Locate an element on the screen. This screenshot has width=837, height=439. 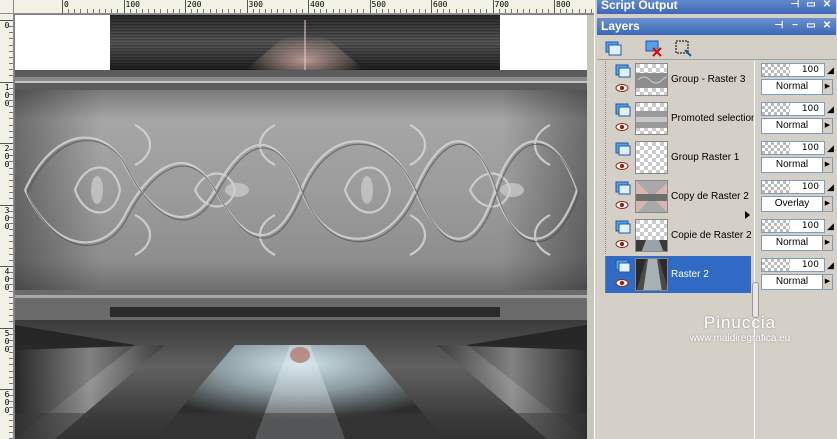
script-output-titlebar: Script Output ⊣ ▭ ✕ is located at coordinates (716, 7).